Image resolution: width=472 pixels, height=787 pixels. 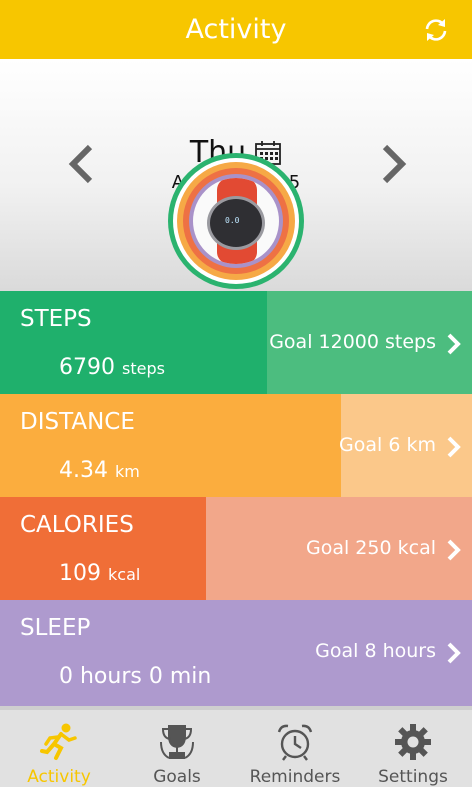 What do you see at coordinates (55, 628) in the screenshot?
I see `sleep-label: SLEEP` at bounding box center [55, 628].